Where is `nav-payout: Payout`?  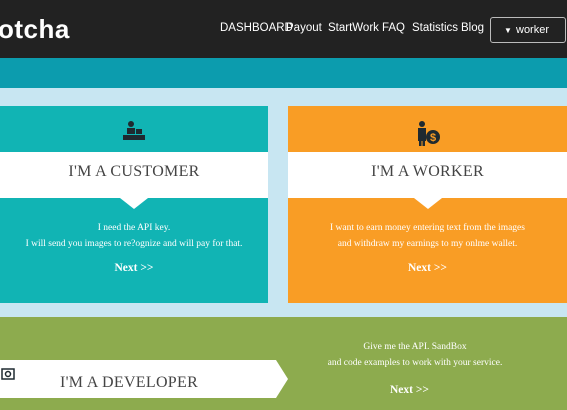 nav-payout: Payout is located at coordinates (304, 28).